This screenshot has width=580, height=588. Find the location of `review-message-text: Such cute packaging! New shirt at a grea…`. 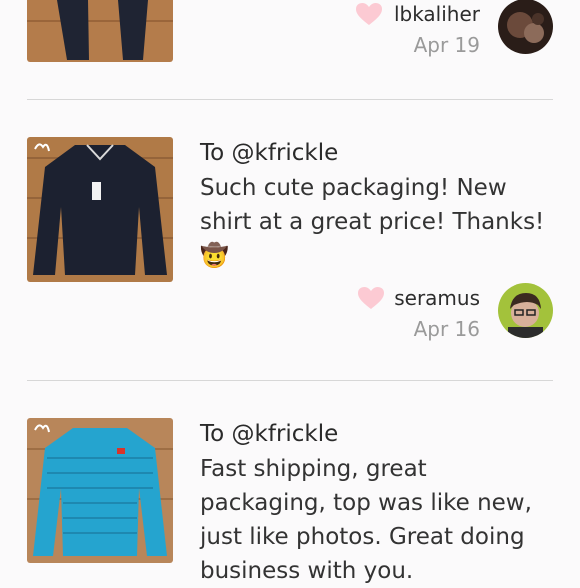

review-message-text: Such cute packaging! New shirt at a grea… is located at coordinates (372, 205).